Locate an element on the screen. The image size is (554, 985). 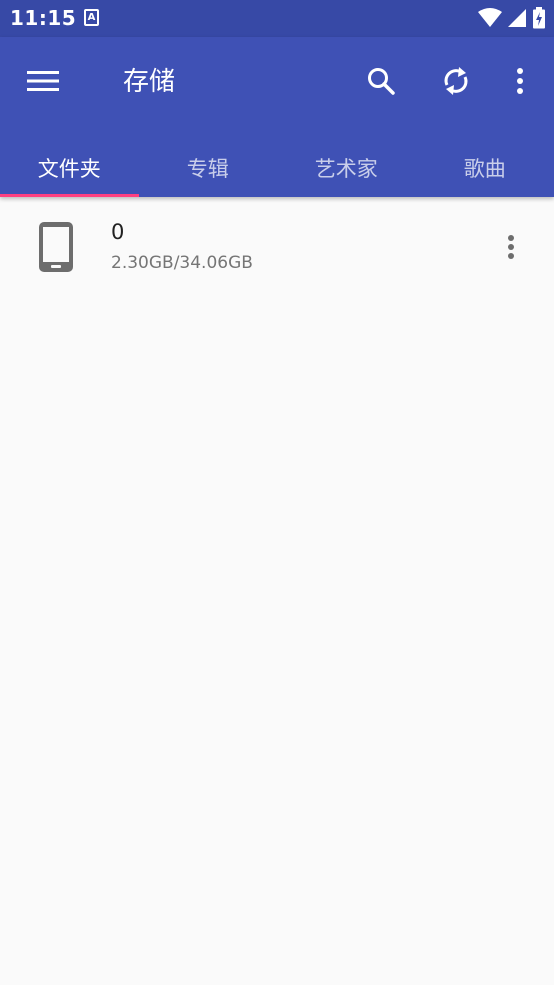
search-icon is located at coordinates (381, 81).